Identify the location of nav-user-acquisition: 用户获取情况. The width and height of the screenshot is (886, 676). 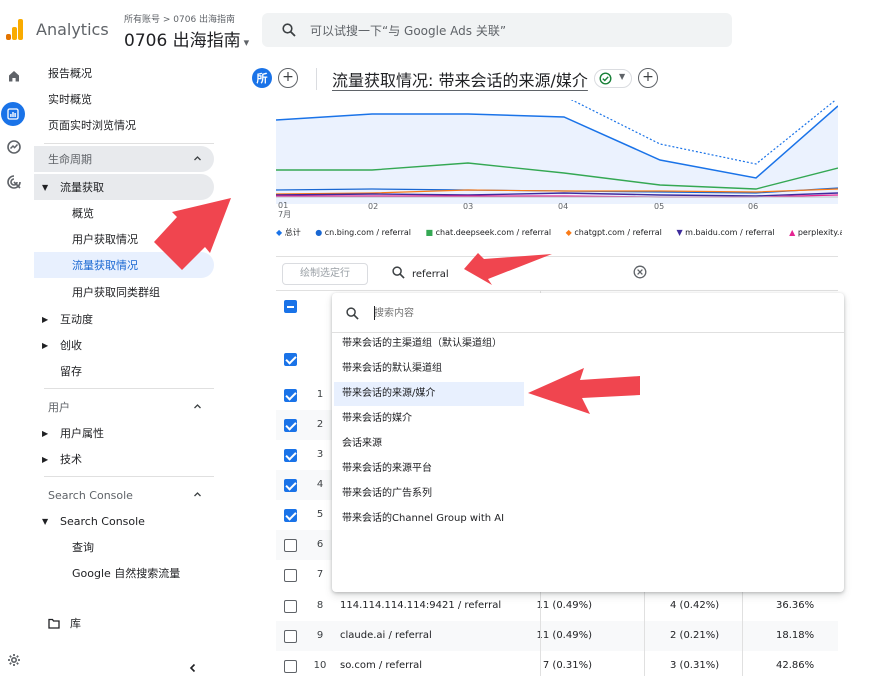
(124, 239).